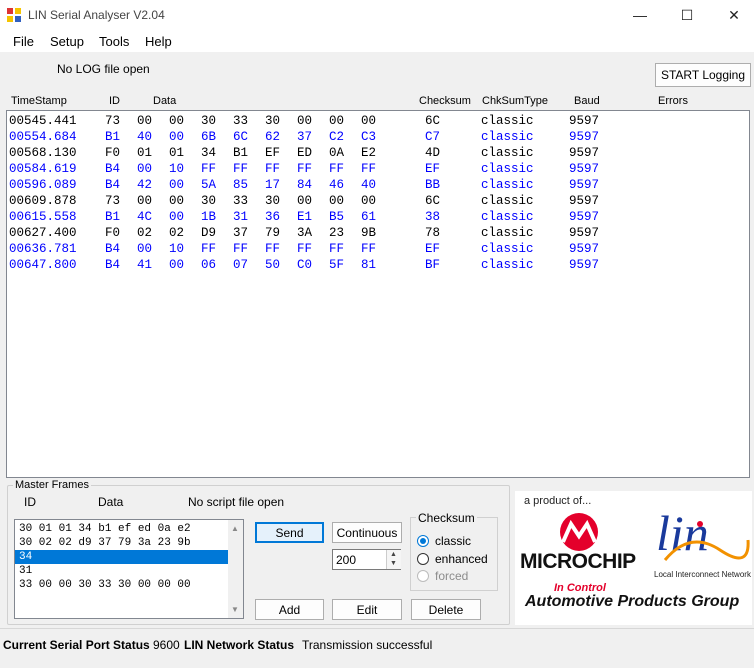 The height and width of the screenshot is (668, 754). I want to click on stepper-down-icon: ▼, so click(393, 563).